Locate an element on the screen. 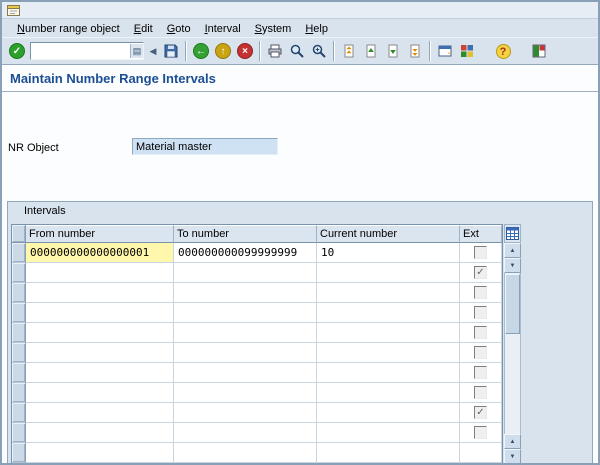 Image resolution: width=600 pixels, height=465 pixels. column-header-to-number: To number is located at coordinates (245, 234).